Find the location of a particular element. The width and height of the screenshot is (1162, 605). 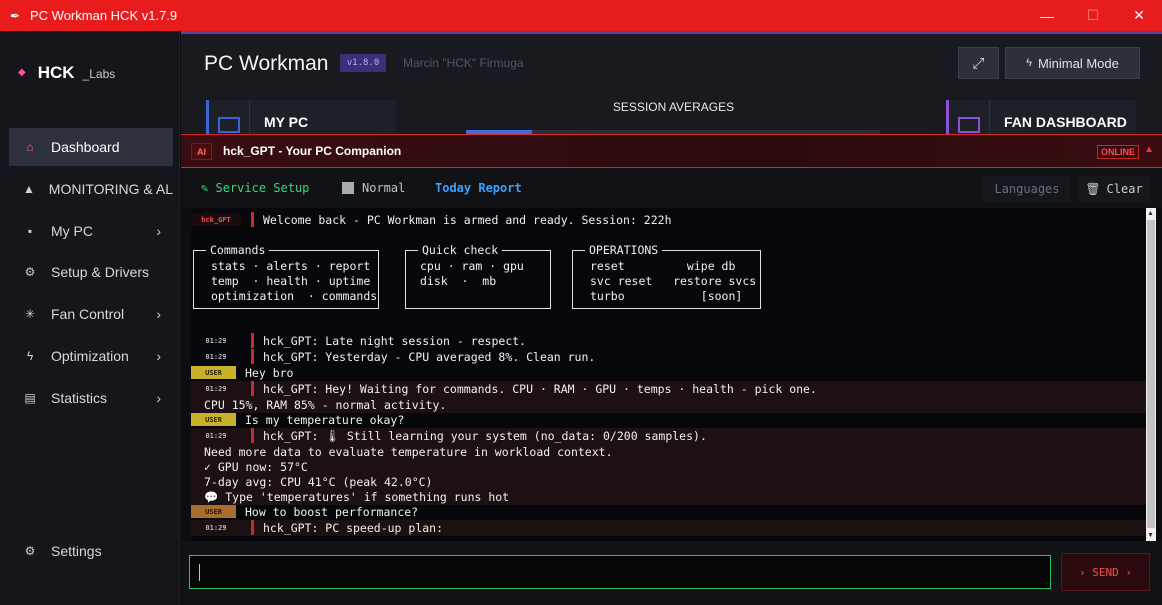

sidebar-item-fan-control: ✳ Fan Control › is located at coordinates (91, 314).